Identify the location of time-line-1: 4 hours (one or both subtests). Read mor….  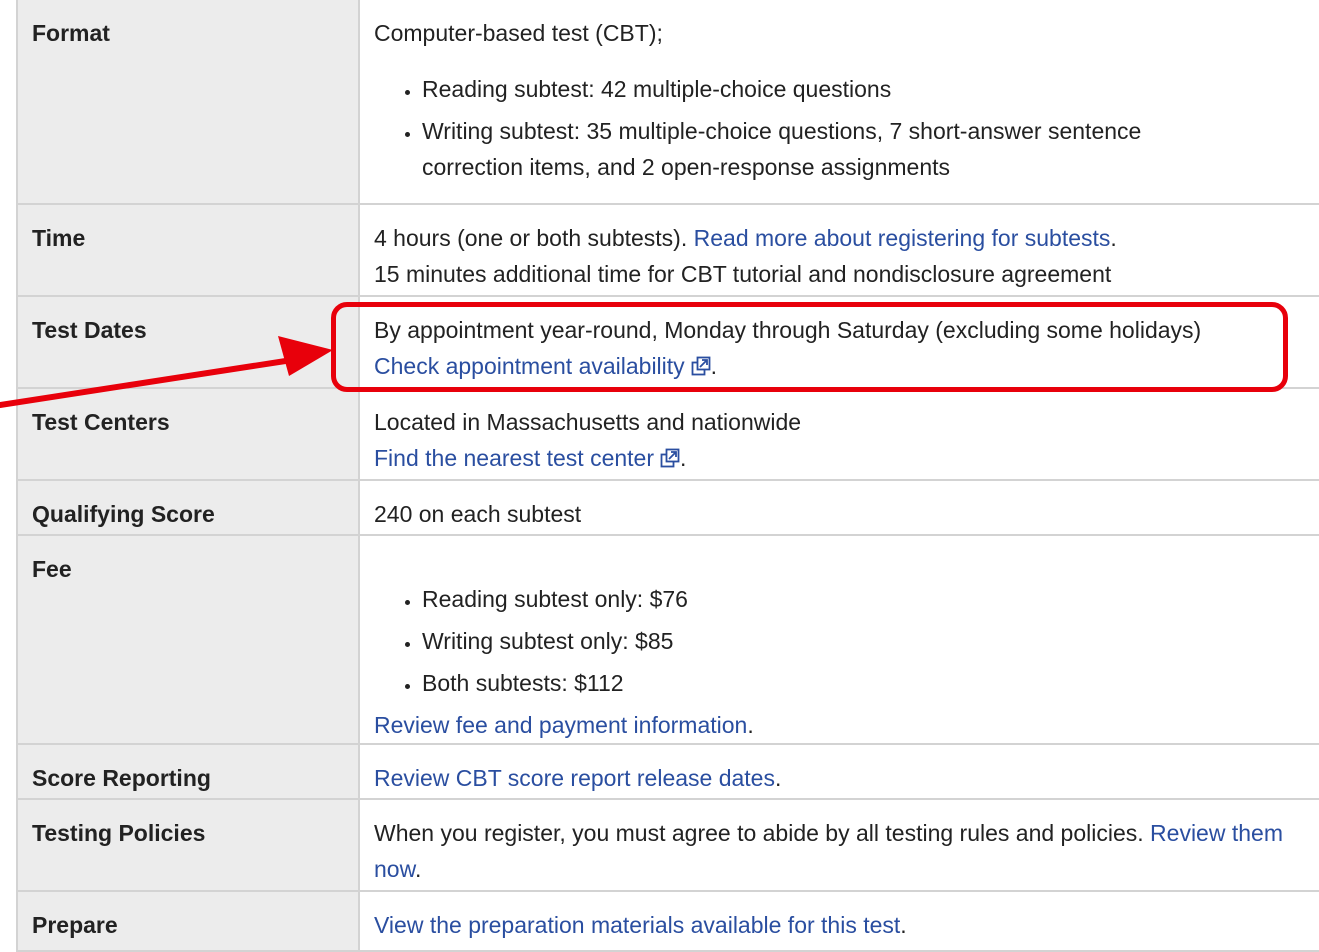
(846, 238).